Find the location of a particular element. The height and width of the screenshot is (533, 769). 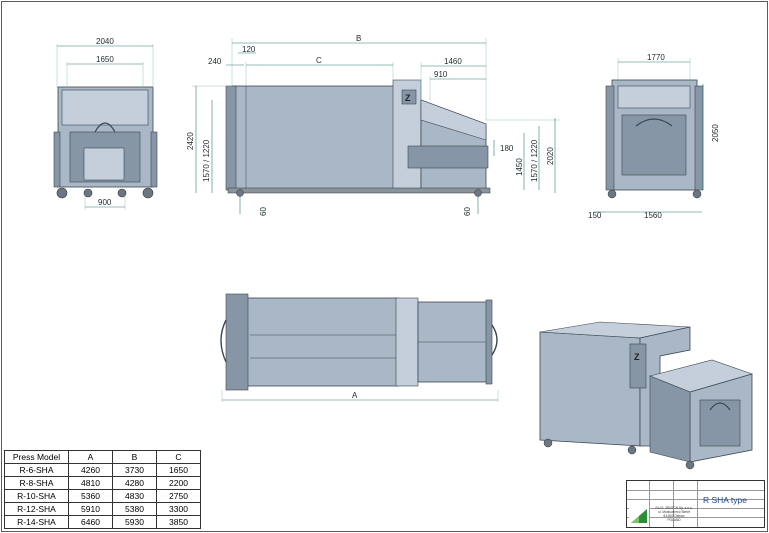

dim-side-total-length: B is located at coordinates (358, 38).